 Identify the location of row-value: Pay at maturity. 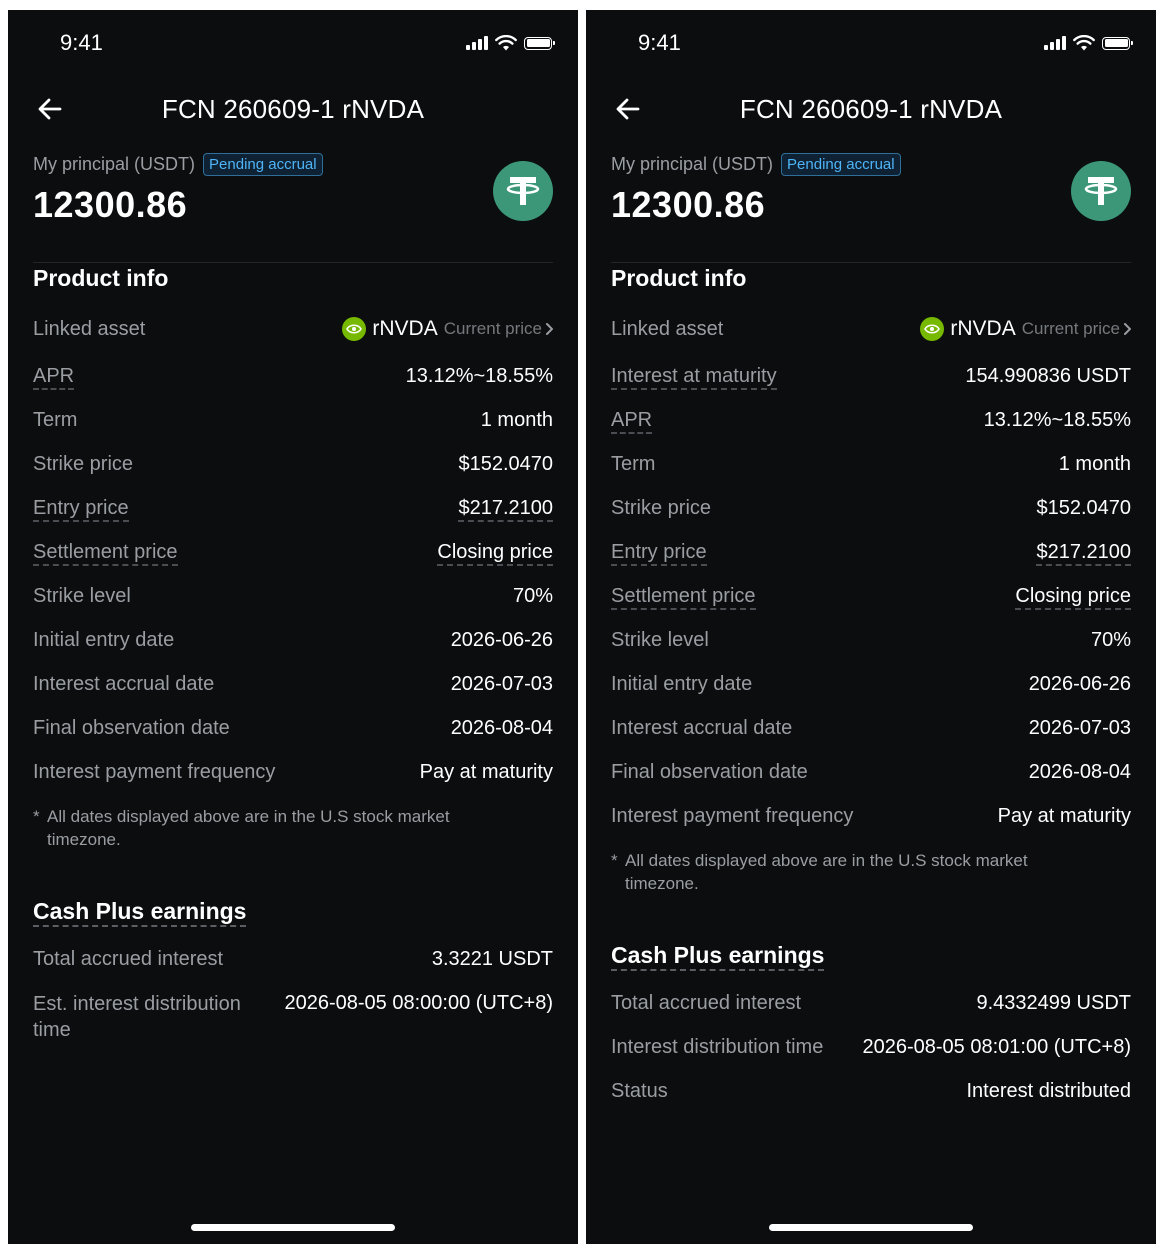
(486, 772).